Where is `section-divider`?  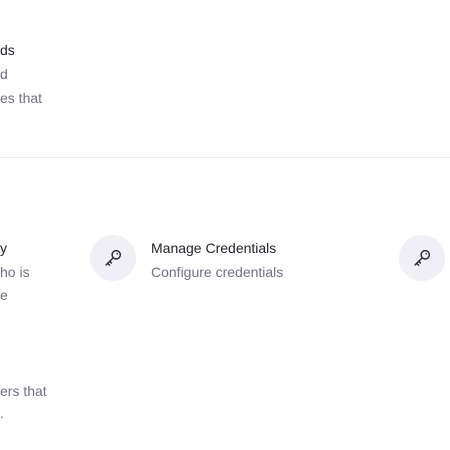
section-divider is located at coordinates (225, 157).